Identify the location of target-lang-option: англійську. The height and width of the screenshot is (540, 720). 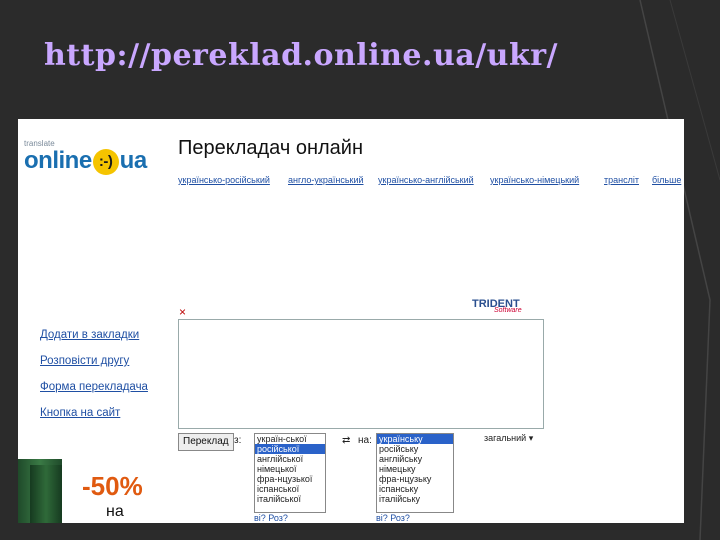
(415, 459).